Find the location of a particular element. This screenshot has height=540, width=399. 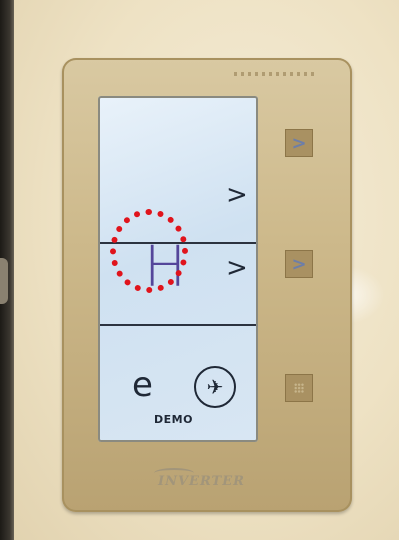

side-button-1: > is located at coordinates (299, 143).